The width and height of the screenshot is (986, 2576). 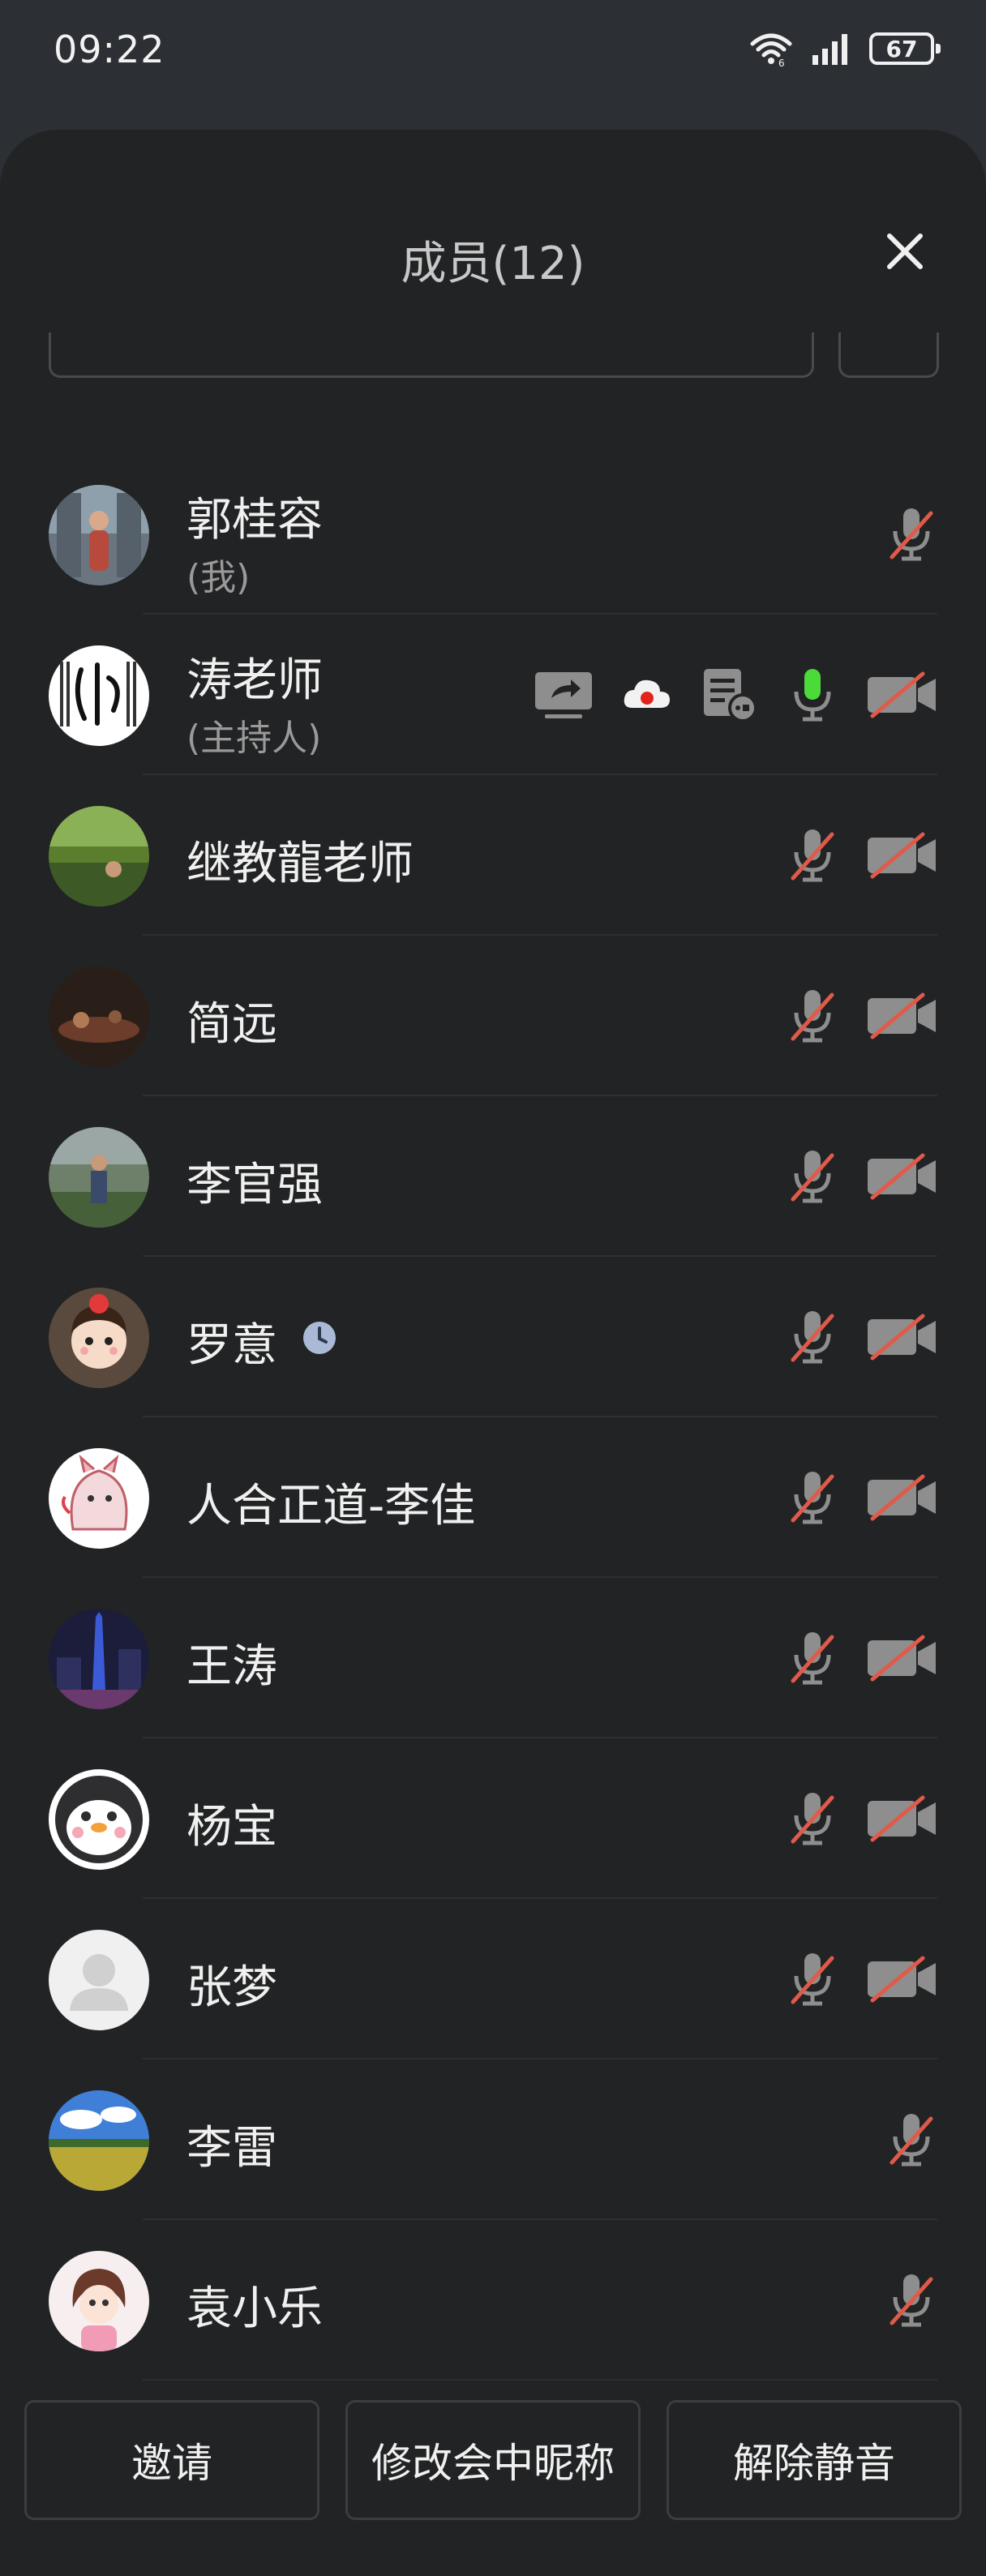 What do you see at coordinates (771, 49) in the screenshot?
I see `wifi-icon: 6` at bounding box center [771, 49].